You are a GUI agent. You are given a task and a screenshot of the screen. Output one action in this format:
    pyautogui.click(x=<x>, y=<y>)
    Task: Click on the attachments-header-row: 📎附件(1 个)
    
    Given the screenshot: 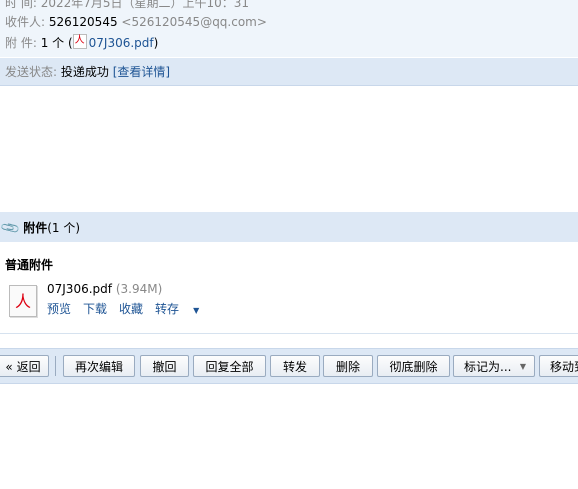 What is the action you would take?
    pyautogui.click(x=40, y=228)
    